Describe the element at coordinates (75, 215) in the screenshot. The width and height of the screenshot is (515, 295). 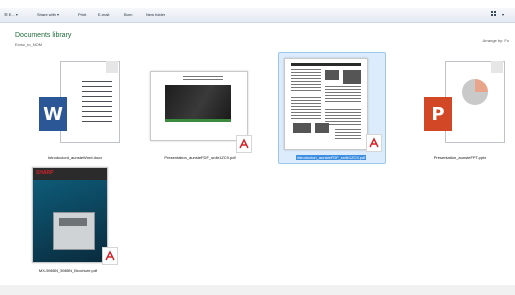
I see `pdf-thumbnail: SHARP` at that location.